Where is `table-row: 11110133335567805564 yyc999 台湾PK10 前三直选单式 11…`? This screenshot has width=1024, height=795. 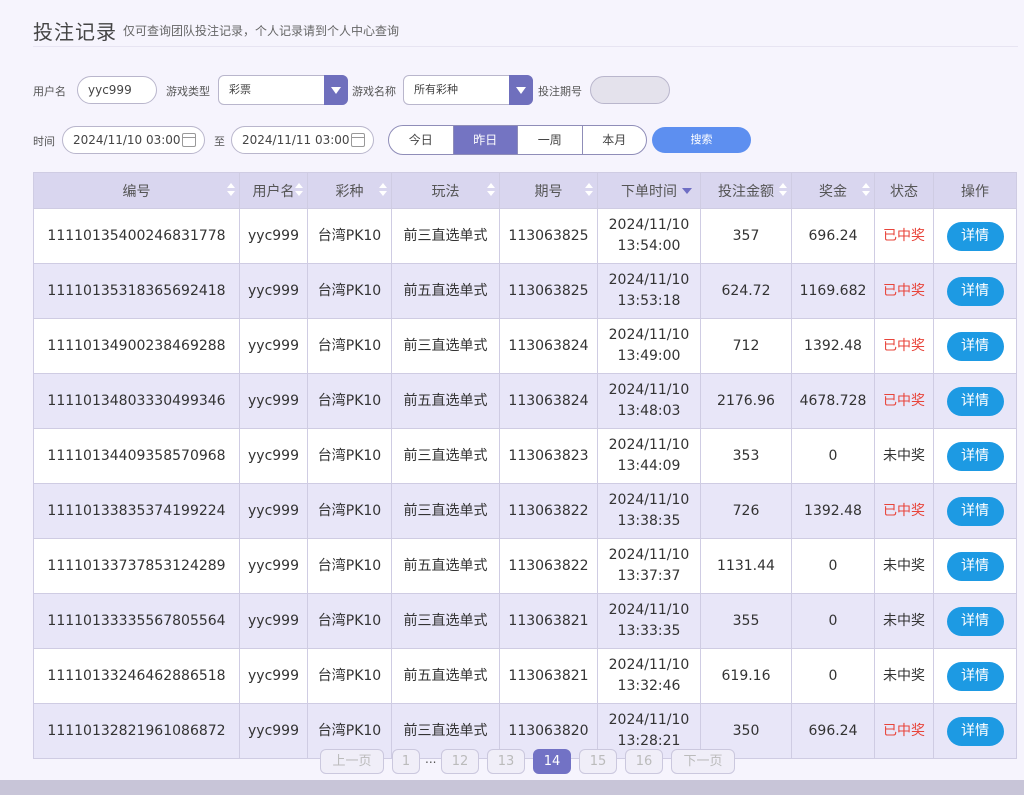
table-row: 11110133335567805564 yyc999 台湾PK10 前三直选单式 11… is located at coordinates (525, 621).